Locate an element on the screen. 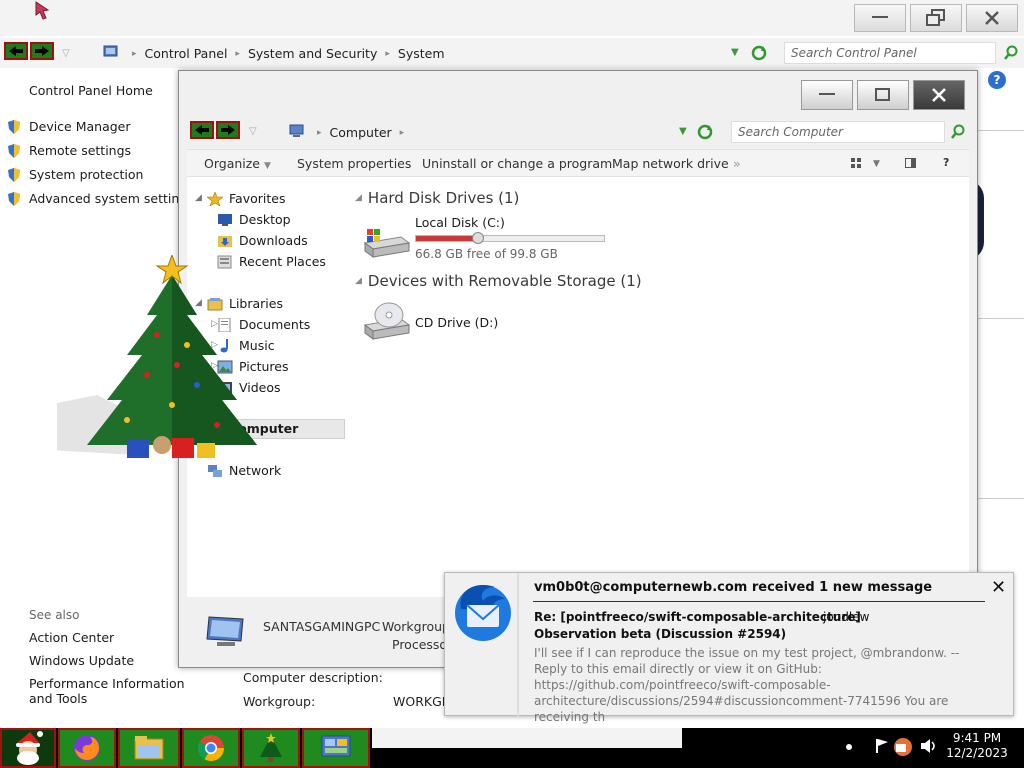  taskbar-empty-area is located at coordinates (527, 738).